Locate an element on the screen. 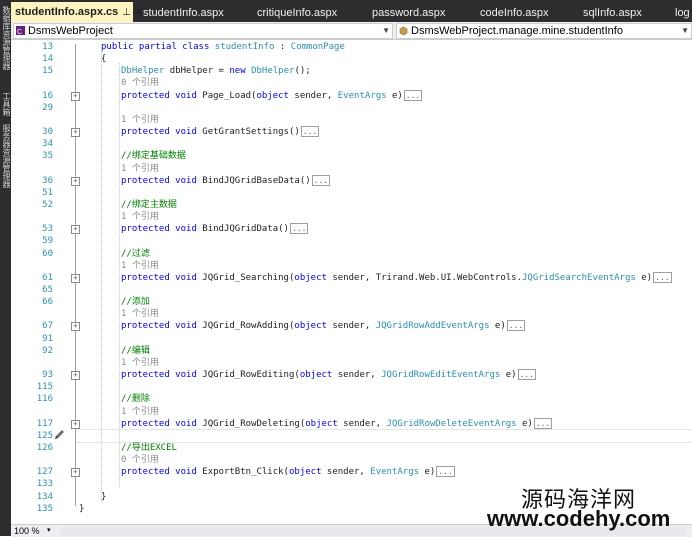 The image size is (692, 537). code-line: 66 //添加 is located at coordinates (351, 302).